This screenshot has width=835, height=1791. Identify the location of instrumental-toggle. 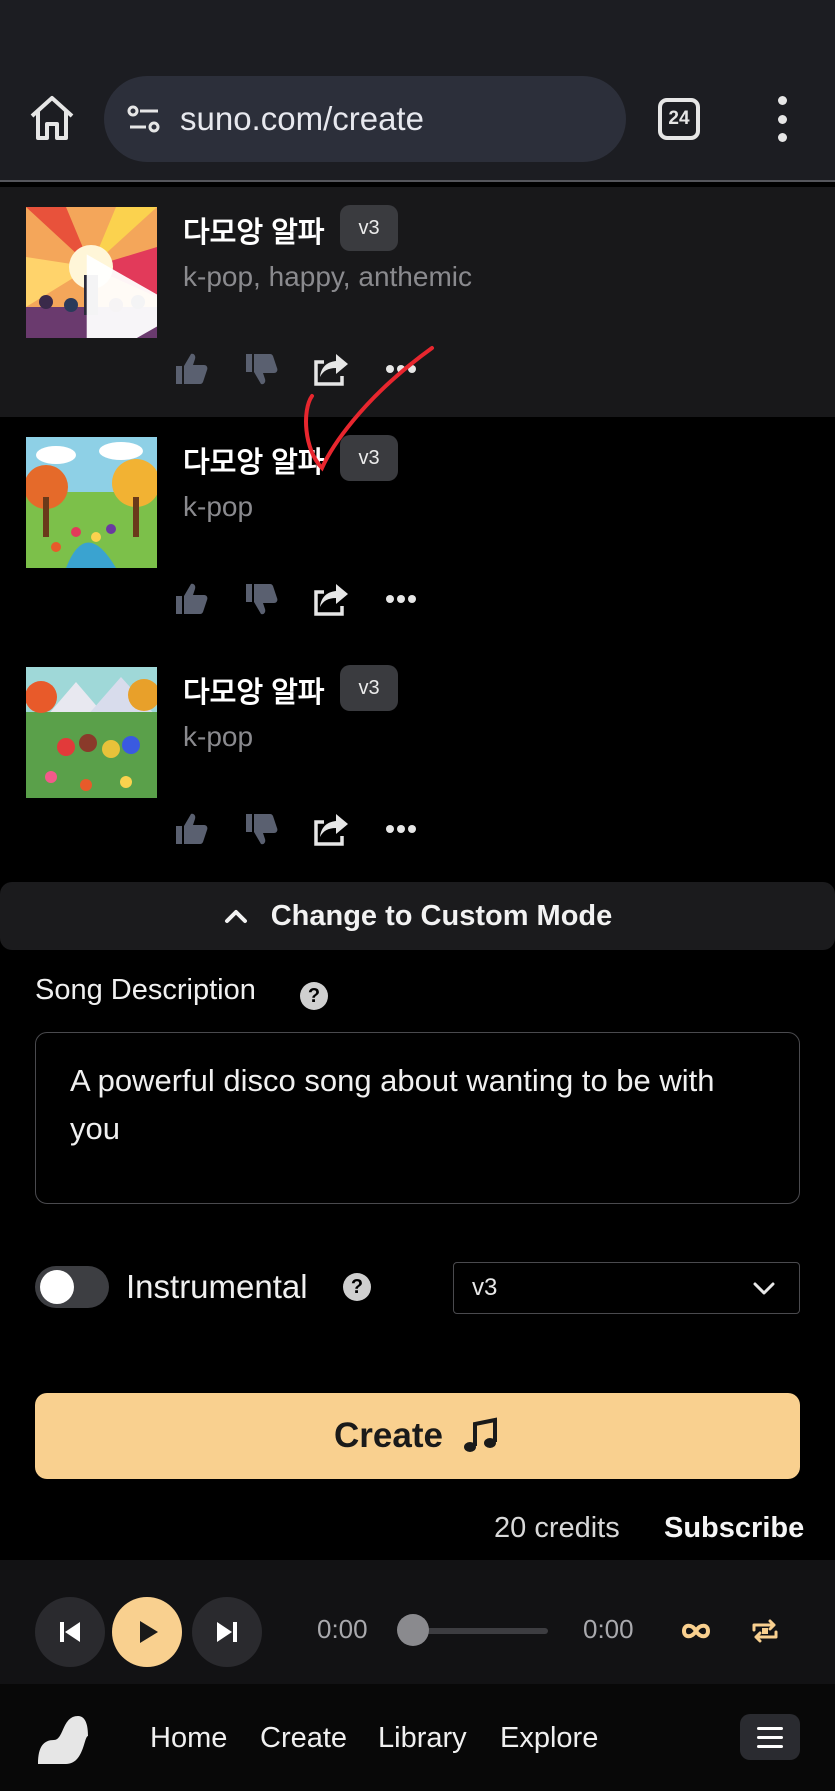
(72, 1287).